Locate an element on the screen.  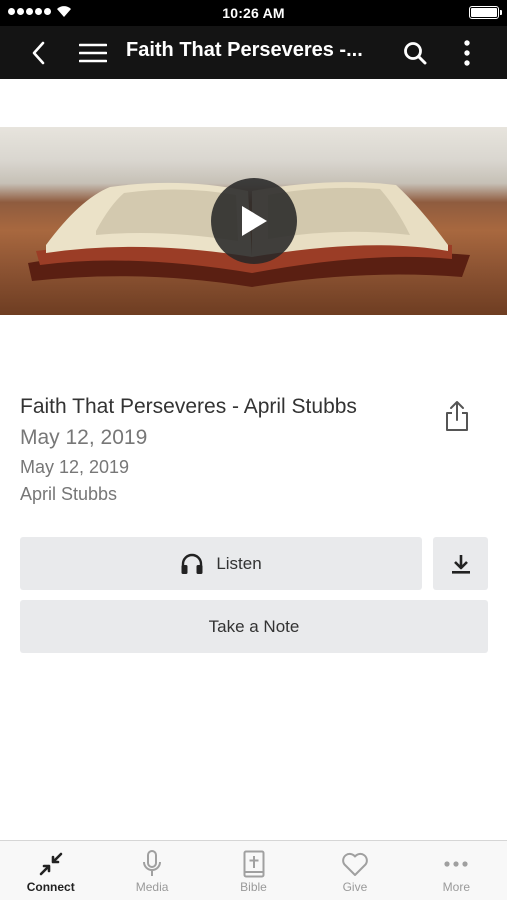
download-button is located at coordinates (460, 563).